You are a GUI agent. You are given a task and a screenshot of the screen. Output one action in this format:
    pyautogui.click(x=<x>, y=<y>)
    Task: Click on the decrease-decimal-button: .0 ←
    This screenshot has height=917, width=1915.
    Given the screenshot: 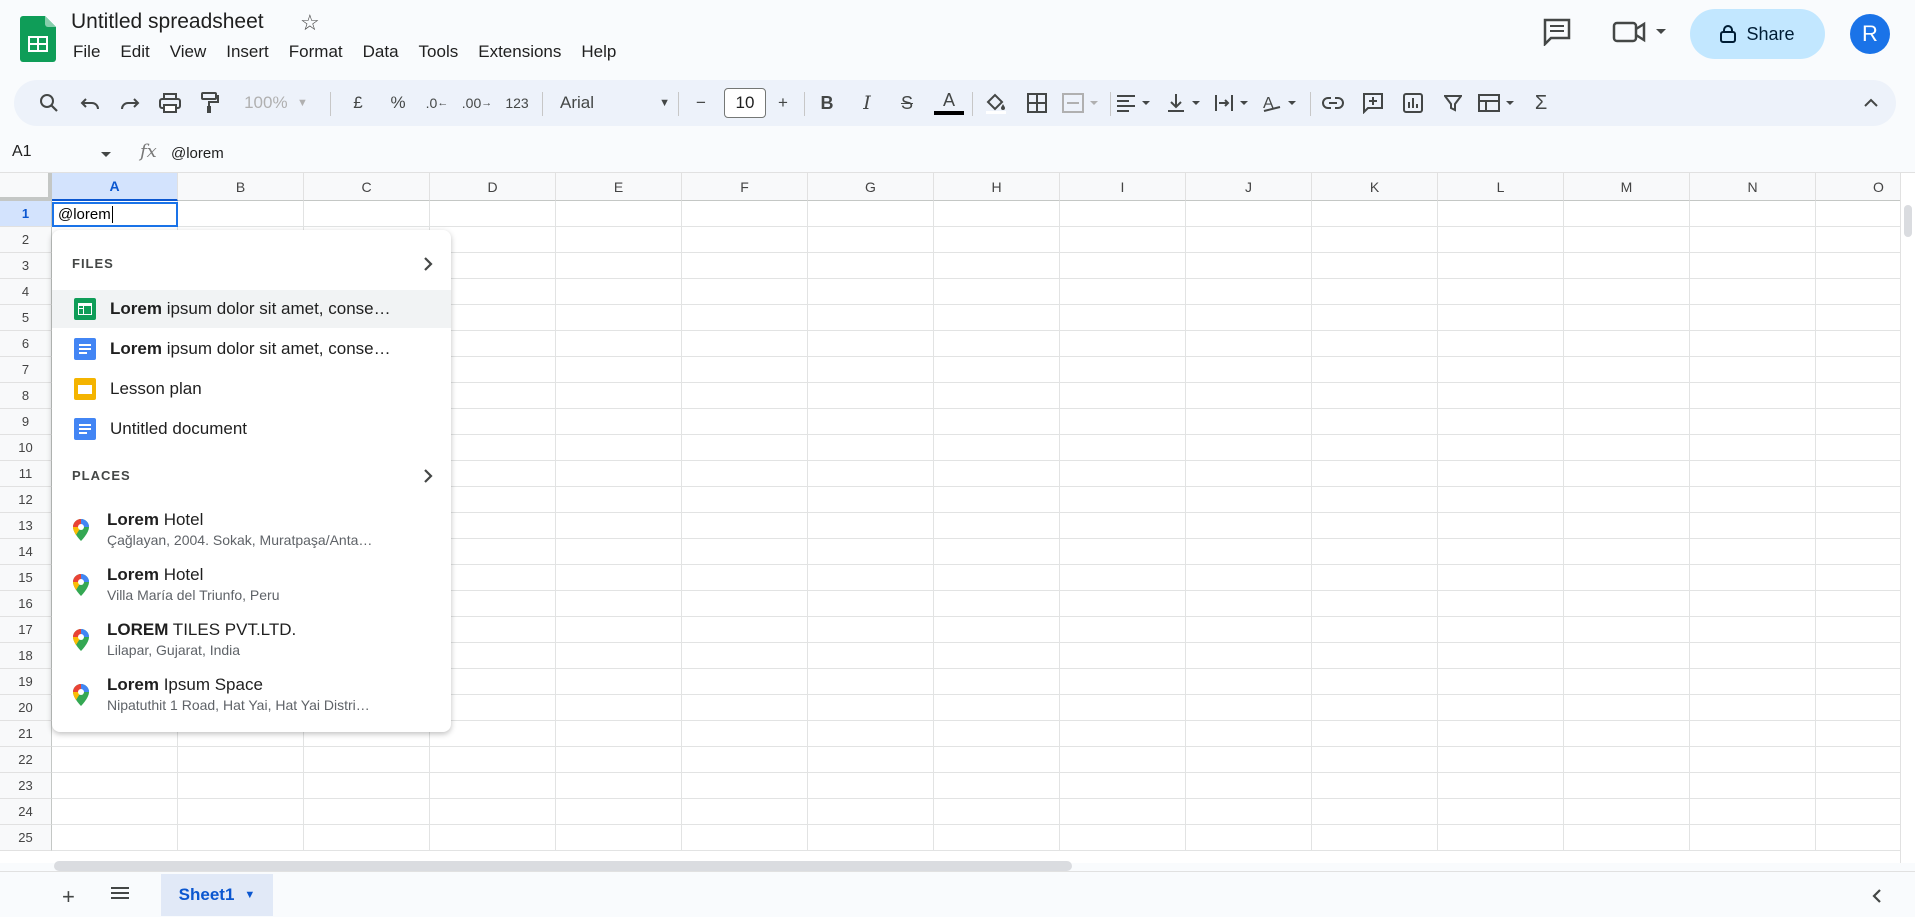 What is the action you would take?
    pyautogui.click(x=437, y=103)
    